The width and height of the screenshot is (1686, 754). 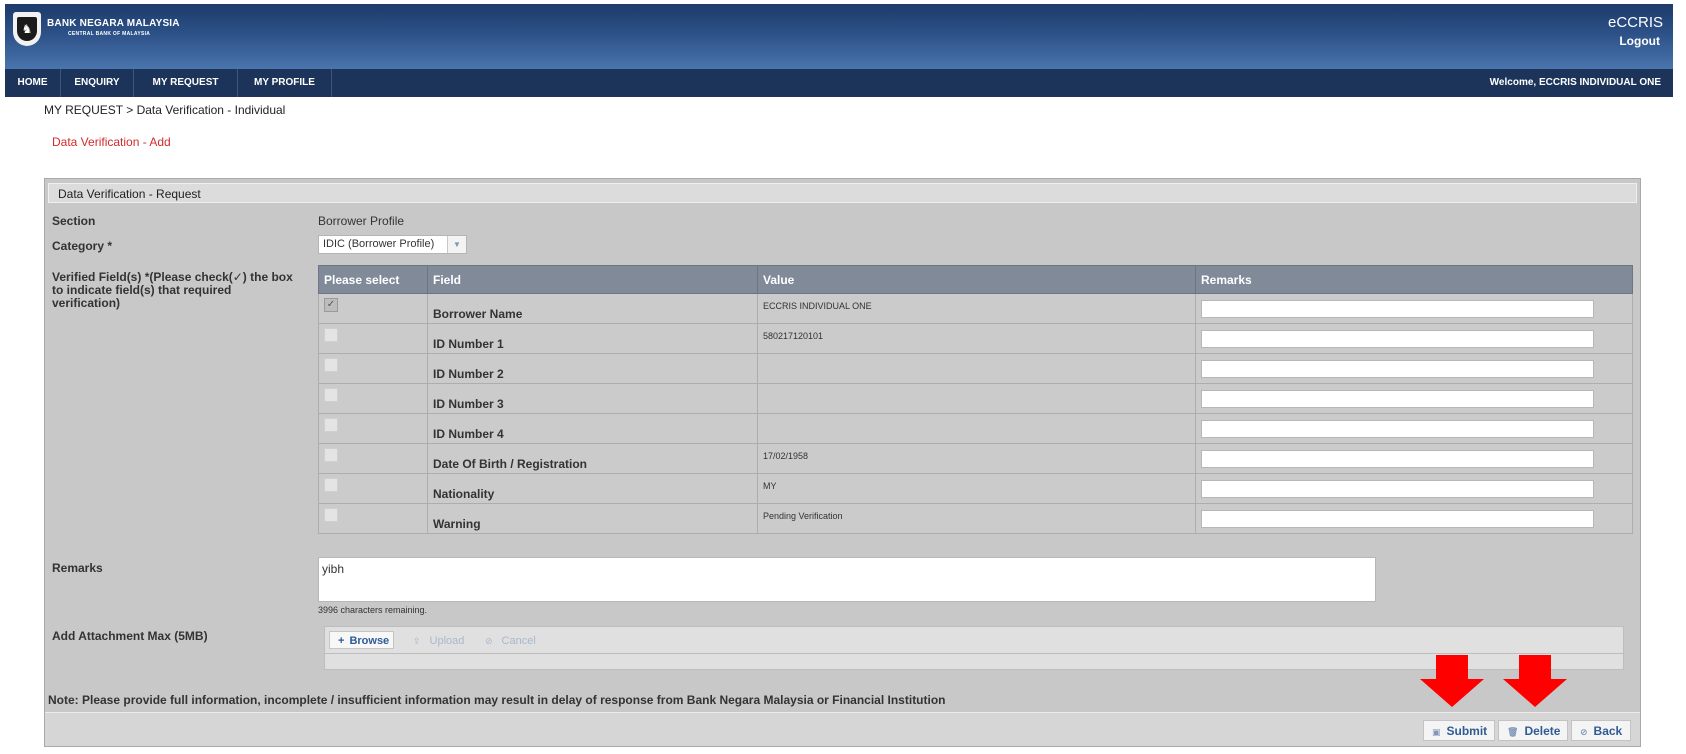 What do you see at coordinates (1535, 681) in the screenshot?
I see `red-arrow-delete-icon` at bounding box center [1535, 681].